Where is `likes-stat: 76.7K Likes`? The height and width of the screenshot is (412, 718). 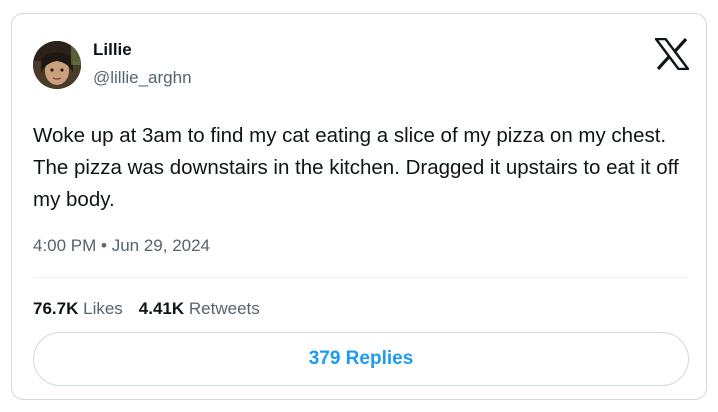
likes-stat: 76.7K Likes is located at coordinates (78, 308).